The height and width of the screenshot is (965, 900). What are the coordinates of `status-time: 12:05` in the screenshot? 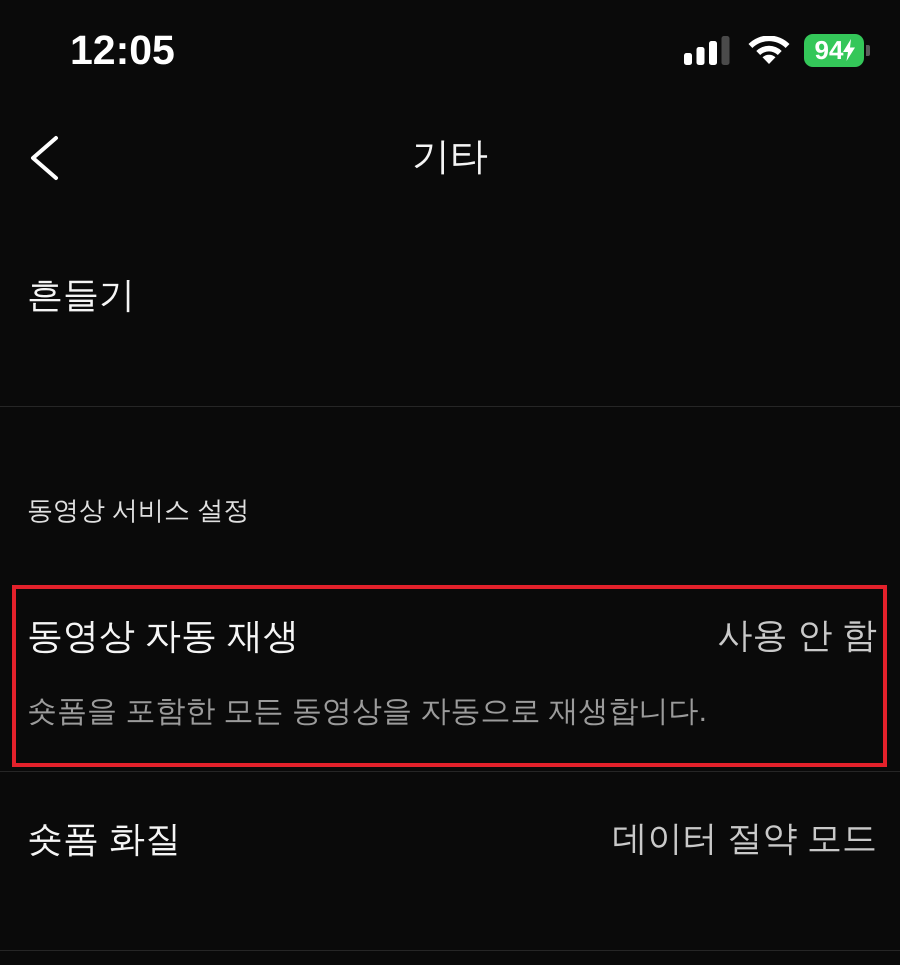 It's located at (122, 50).